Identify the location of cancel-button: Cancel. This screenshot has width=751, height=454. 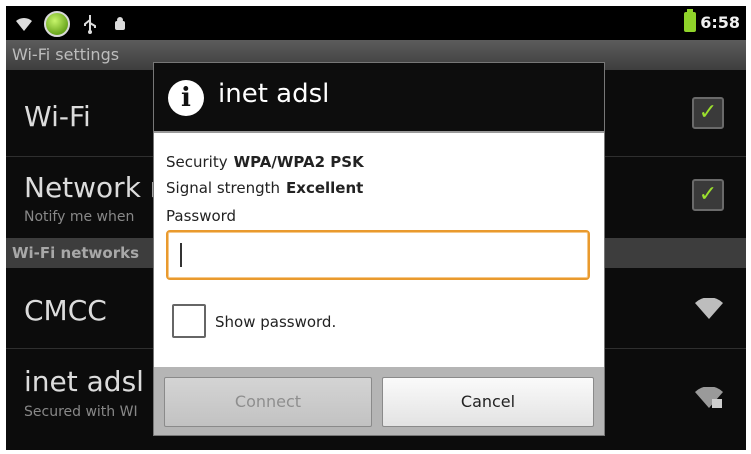
(488, 402).